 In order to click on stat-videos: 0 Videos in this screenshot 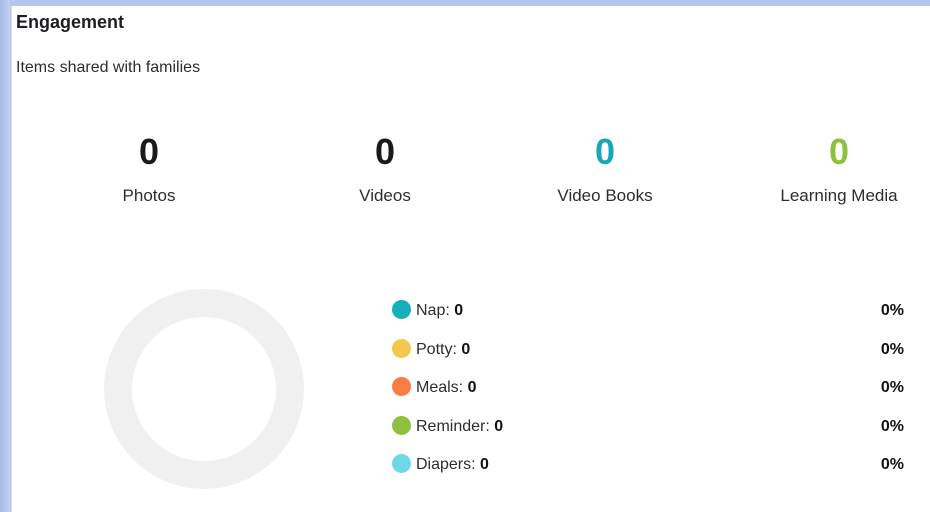, I will do `click(385, 169)`.